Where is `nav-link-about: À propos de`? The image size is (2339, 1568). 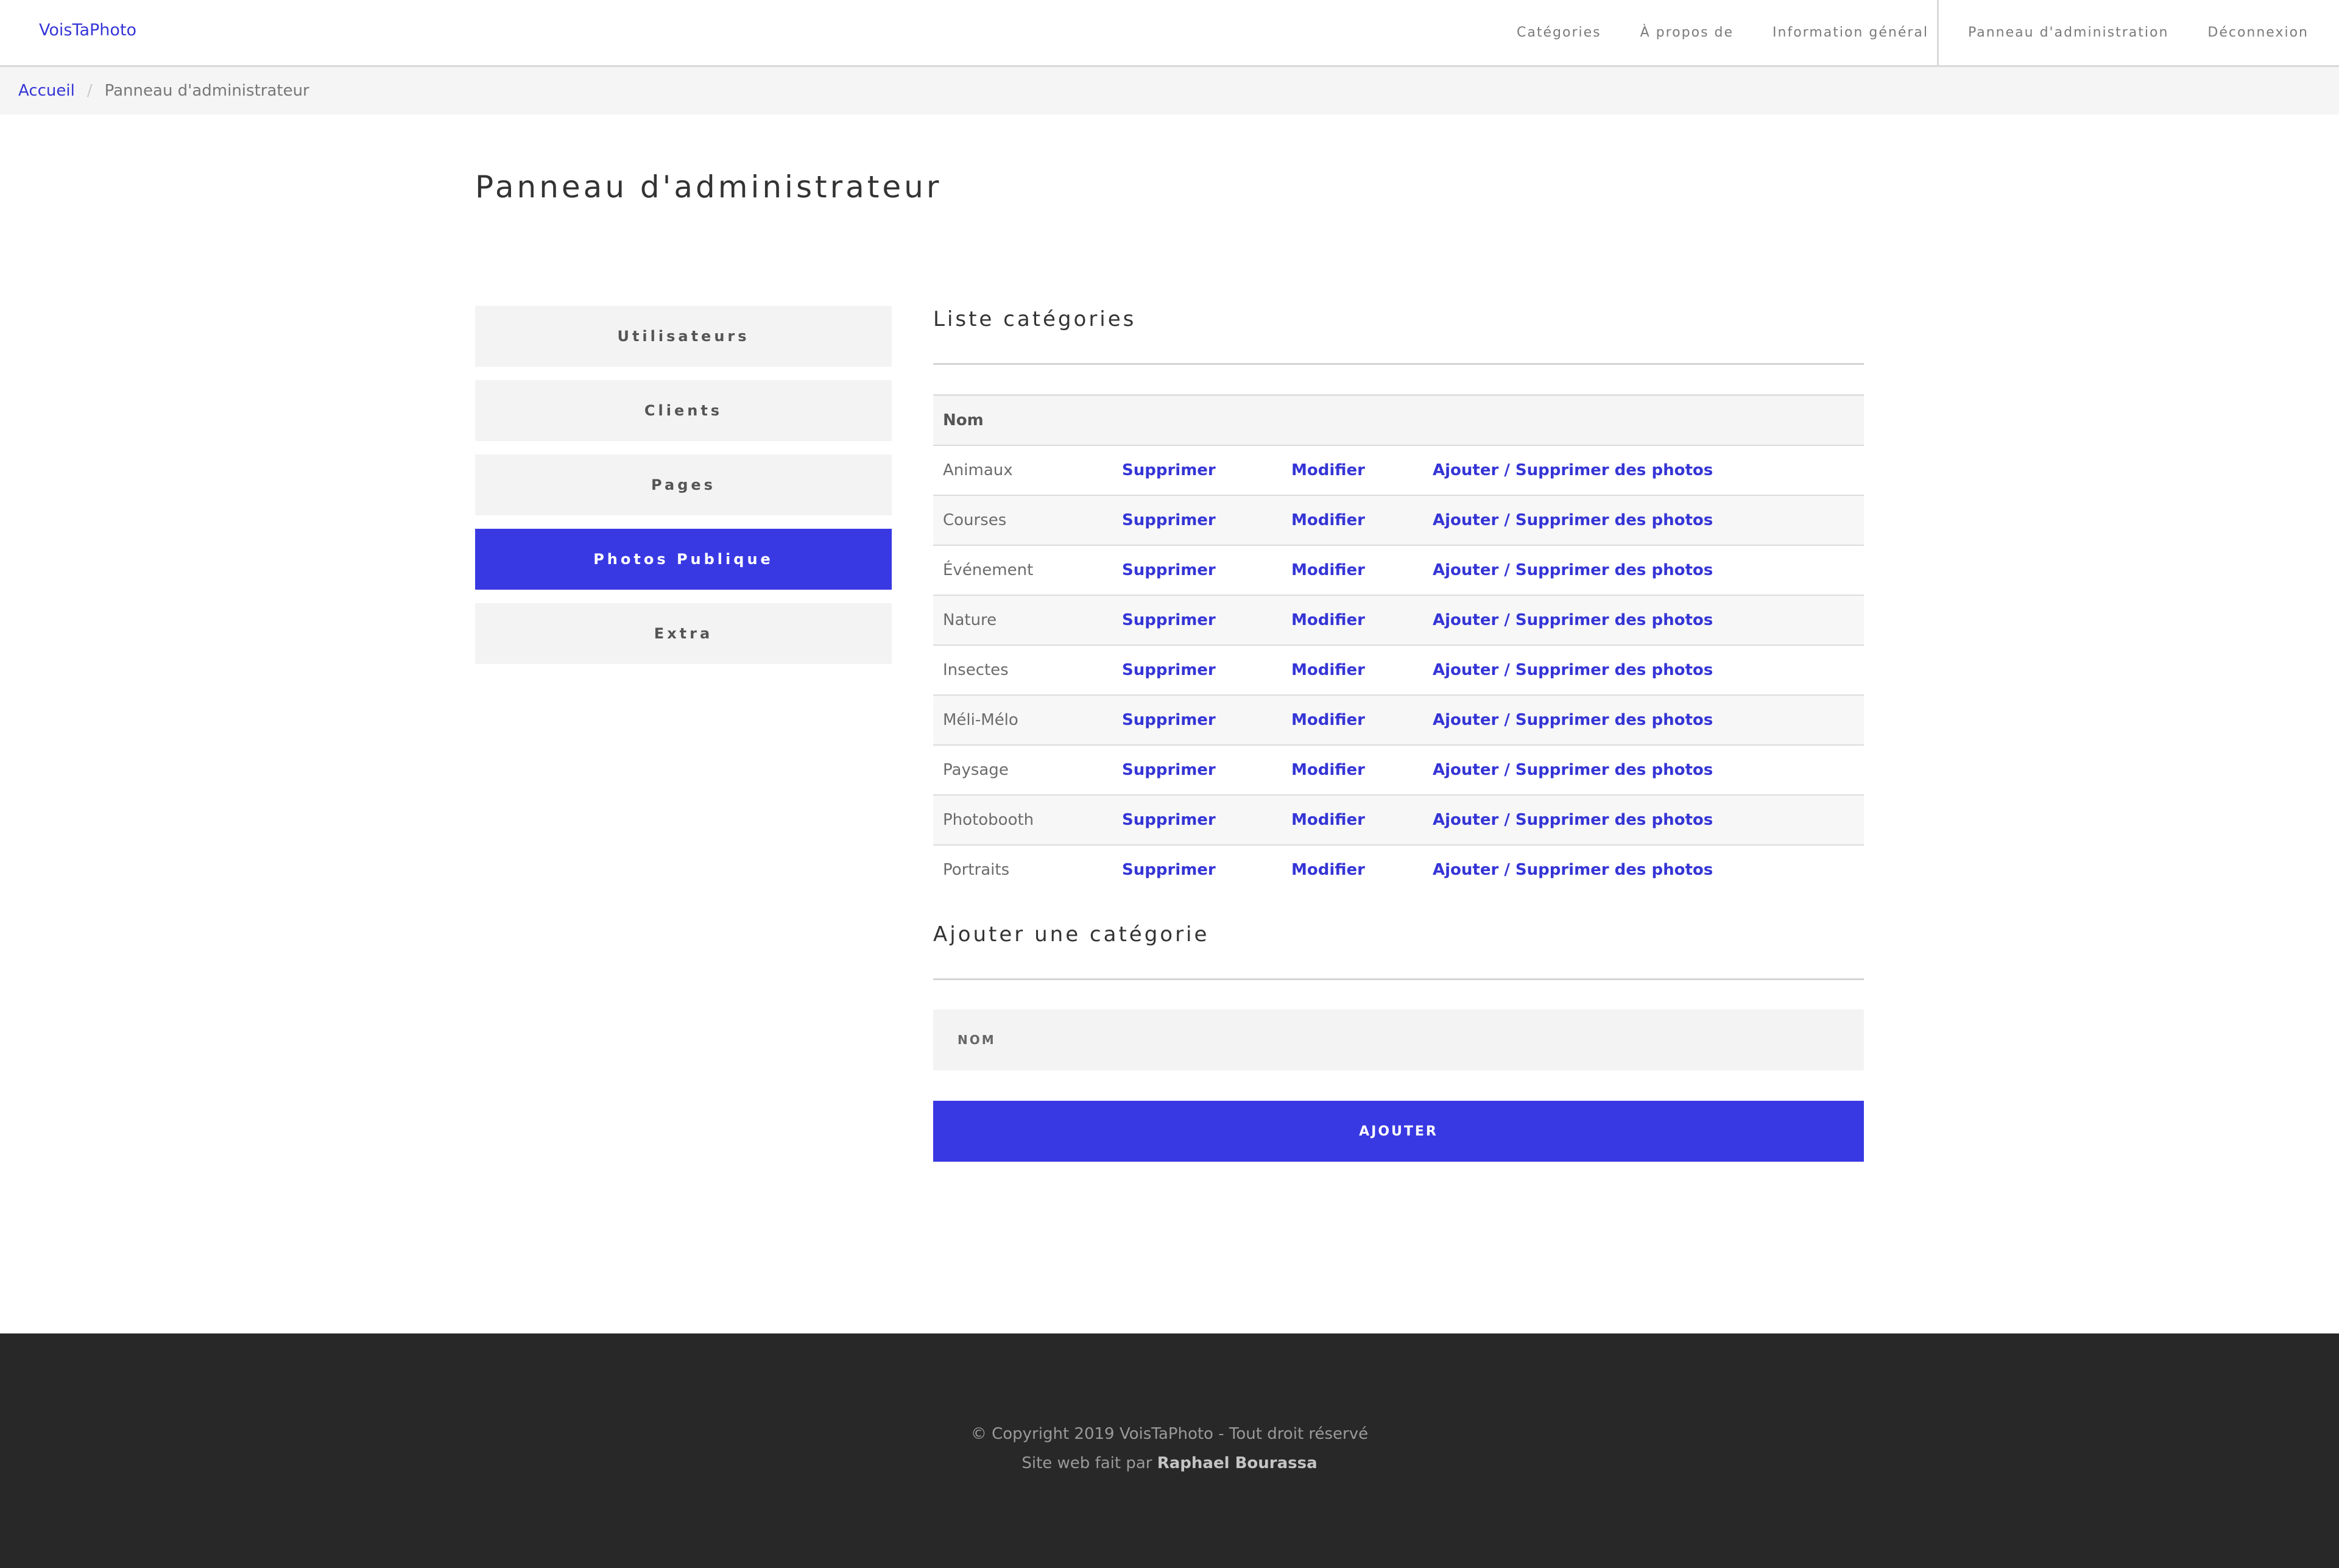
nav-link-about: À propos de is located at coordinates (1687, 32).